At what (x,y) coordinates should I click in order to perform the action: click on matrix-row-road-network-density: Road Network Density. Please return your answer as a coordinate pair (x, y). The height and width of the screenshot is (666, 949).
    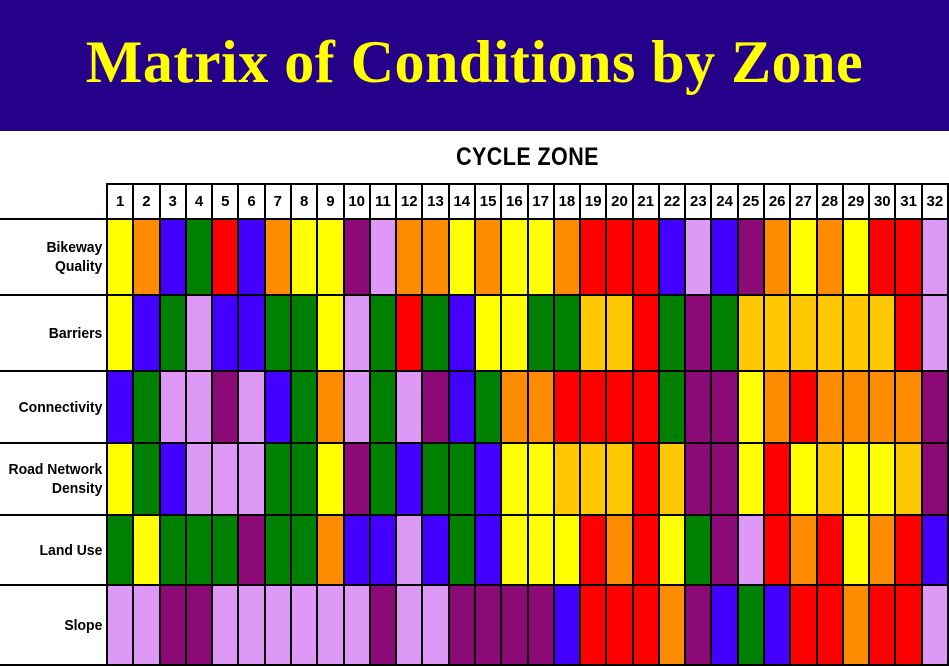
    Looking at the image, I should click on (474, 479).